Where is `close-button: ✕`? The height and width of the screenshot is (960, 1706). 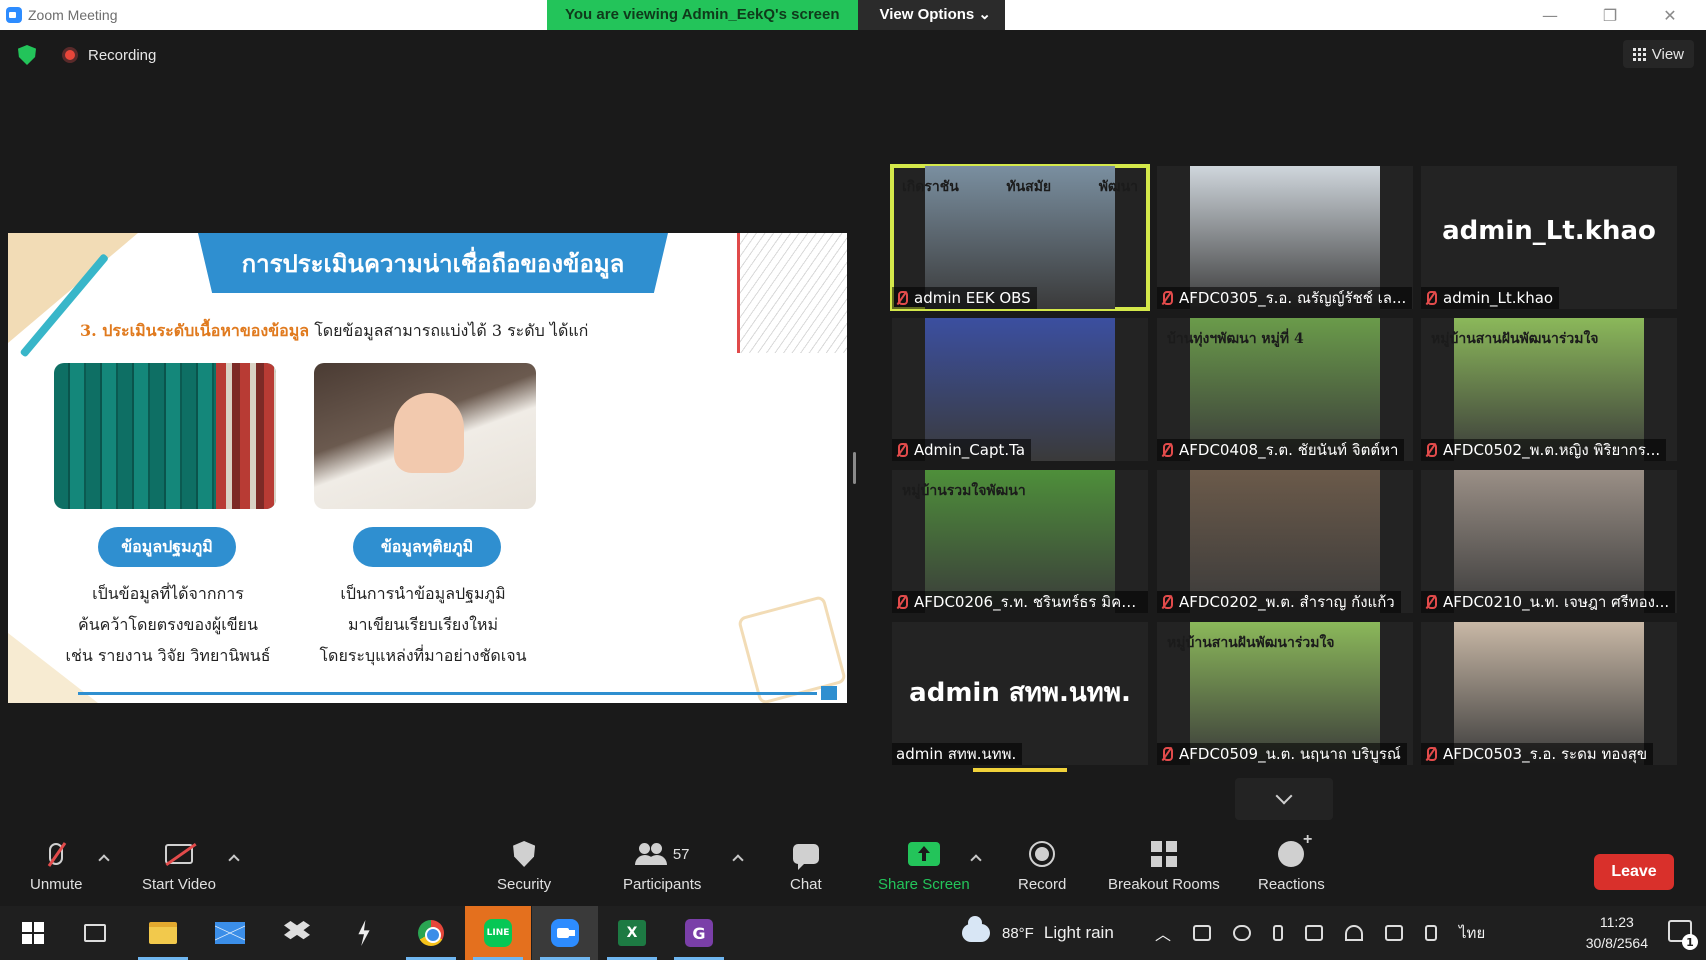
close-button: ✕ is located at coordinates (1670, 15).